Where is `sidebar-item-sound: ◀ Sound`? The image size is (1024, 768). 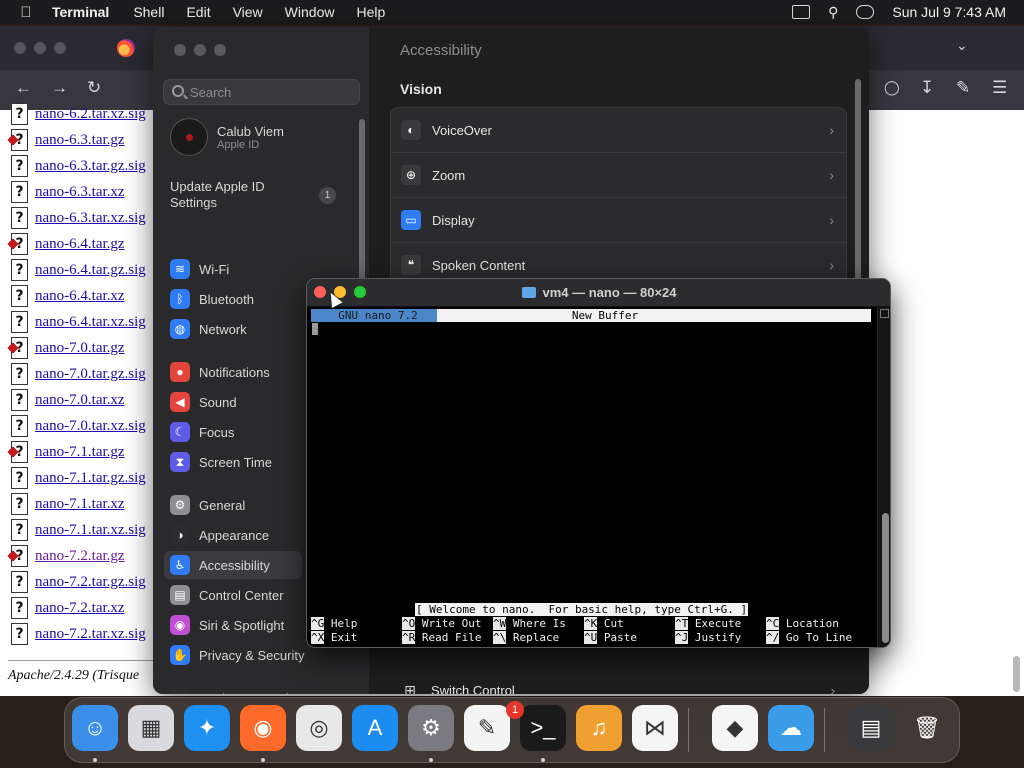 sidebar-item-sound: ◀ Sound is located at coordinates (233, 402).